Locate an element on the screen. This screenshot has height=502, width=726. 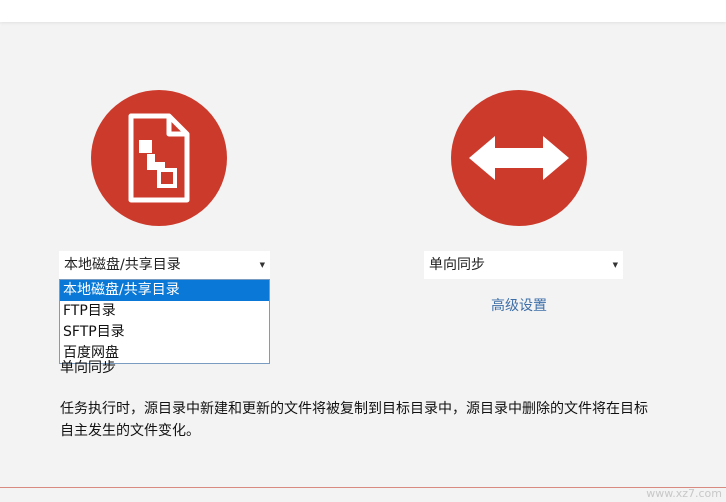
mode-select-value: 单向同步 is located at coordinates (457, 265).